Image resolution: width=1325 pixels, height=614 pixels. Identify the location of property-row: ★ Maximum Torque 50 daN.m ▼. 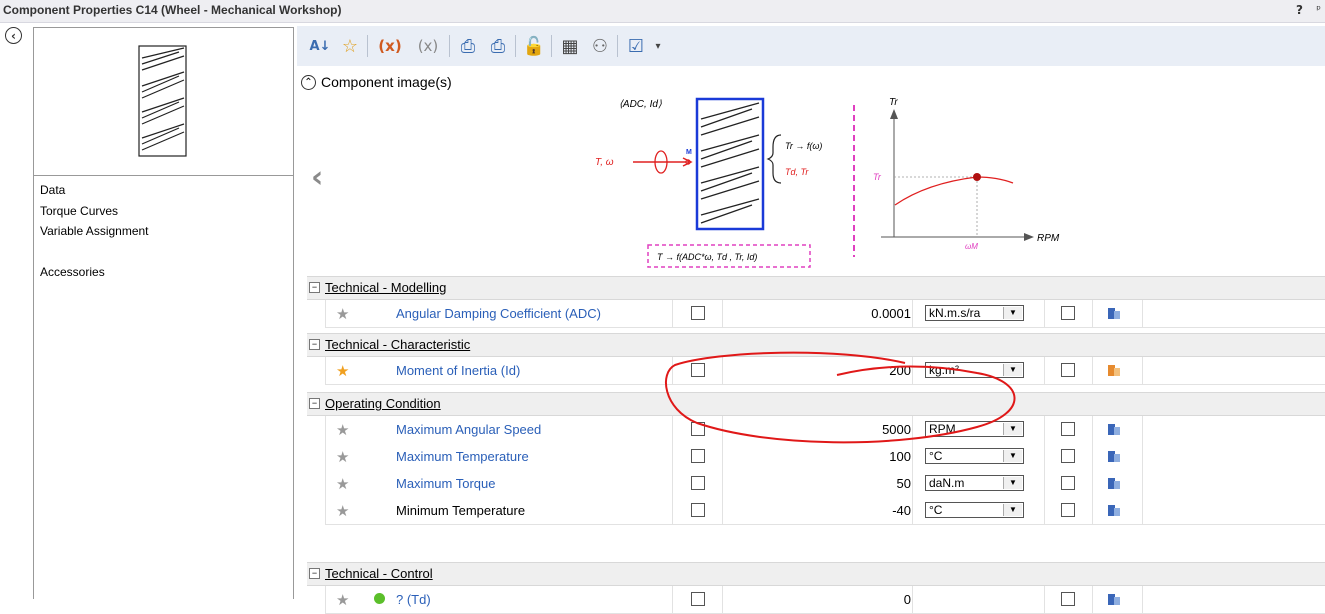
(825, 484).